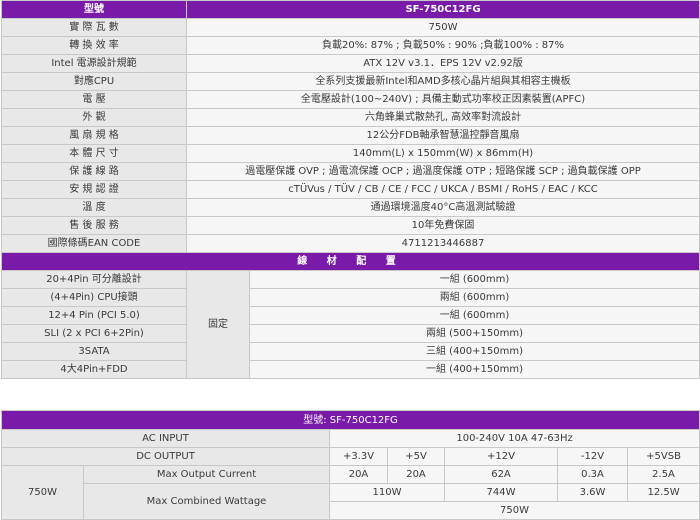  I want to click on combined-5vsb-value: 12.5W, so click(663, 492).